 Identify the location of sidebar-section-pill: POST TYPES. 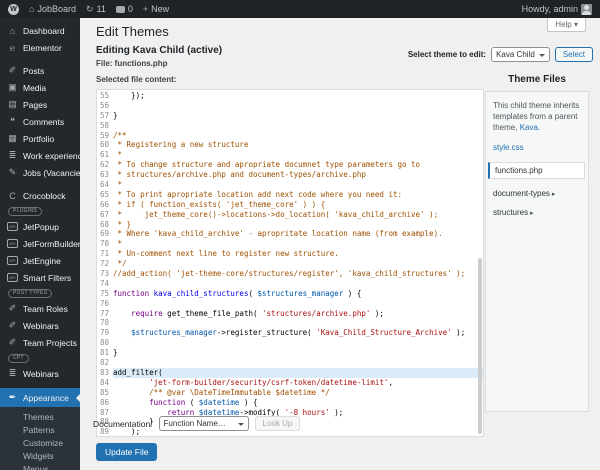
(30, 293).